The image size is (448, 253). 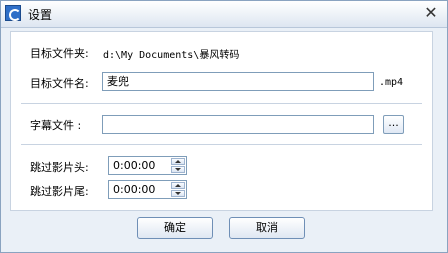 I want to click on app-icon, so click(x=13, y=13).